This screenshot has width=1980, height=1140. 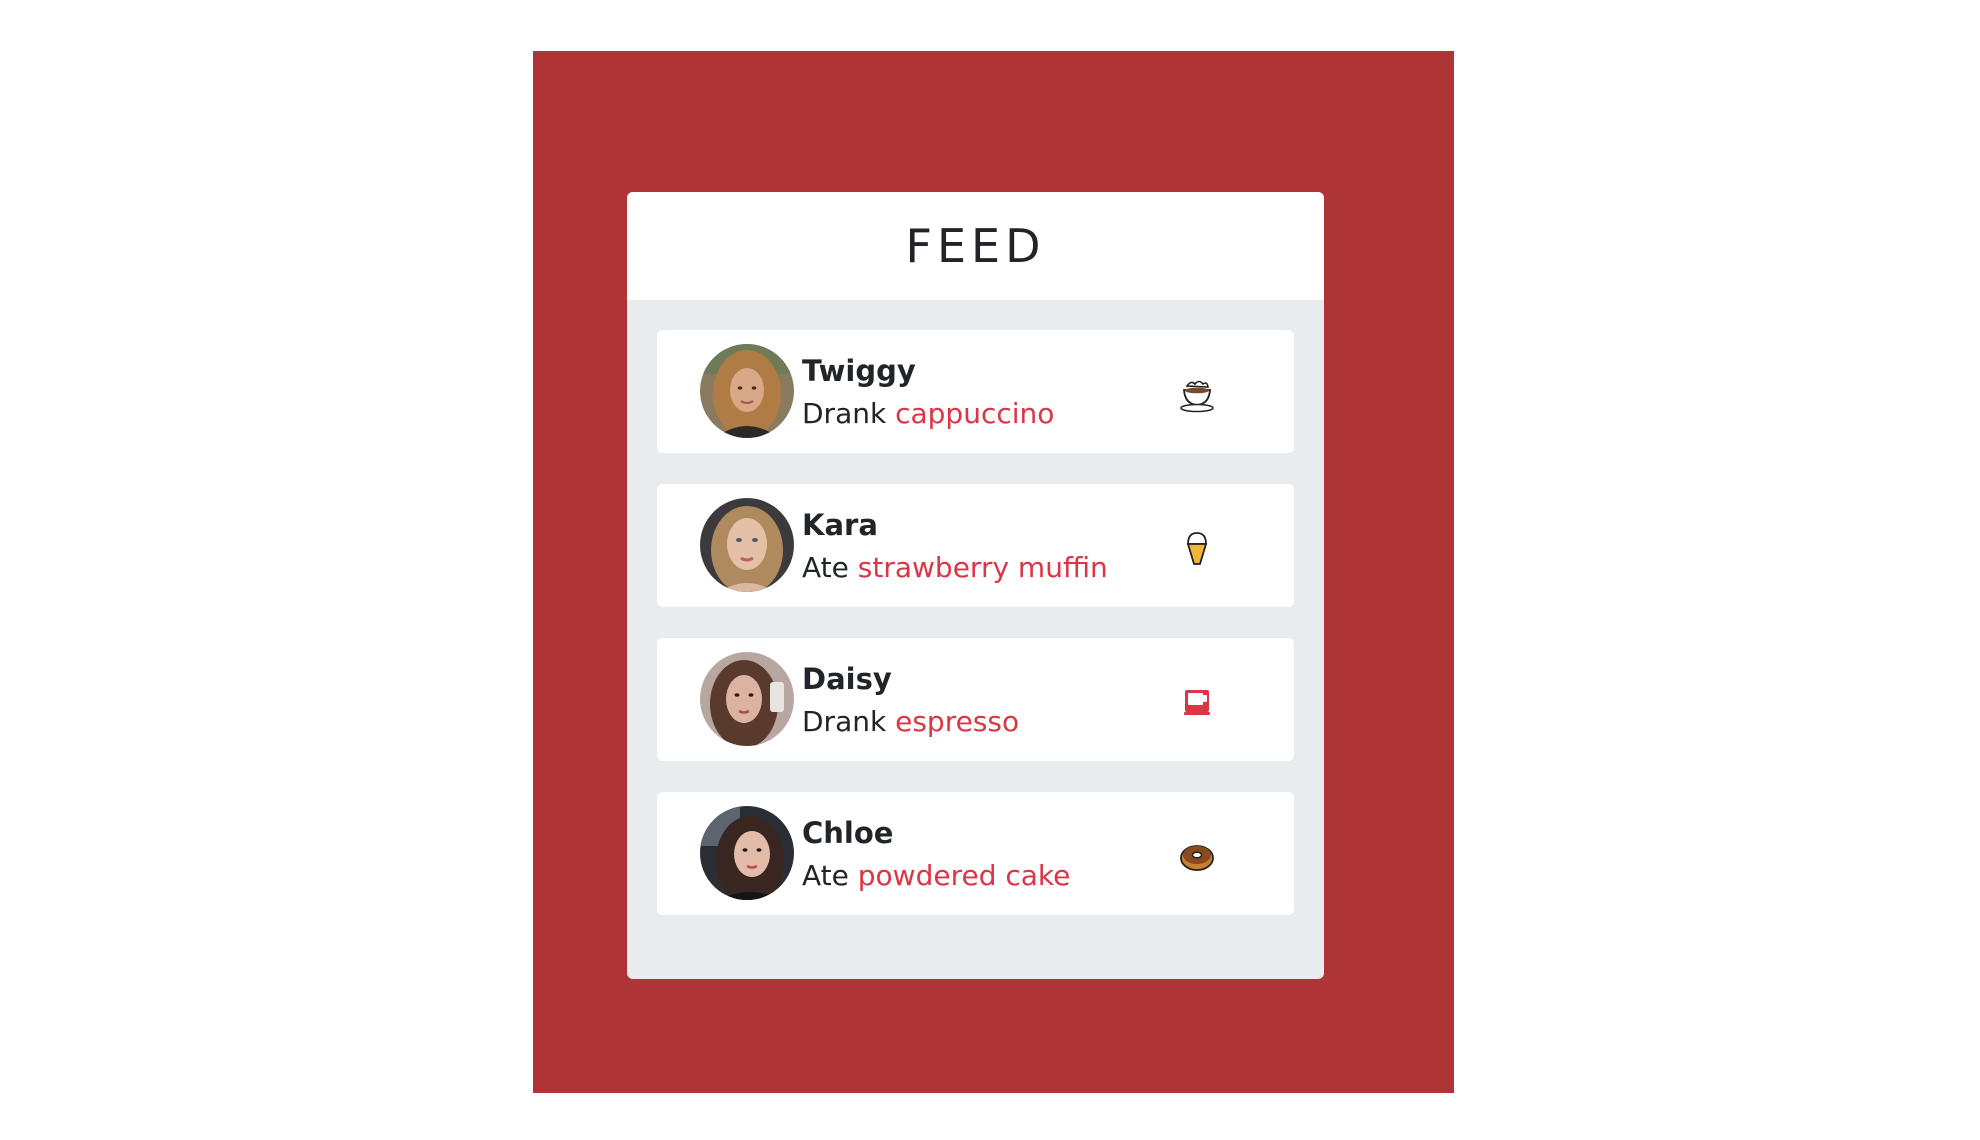 I want to click on feed-text: Daisy Drank espresso, so click(x=910, y=703).